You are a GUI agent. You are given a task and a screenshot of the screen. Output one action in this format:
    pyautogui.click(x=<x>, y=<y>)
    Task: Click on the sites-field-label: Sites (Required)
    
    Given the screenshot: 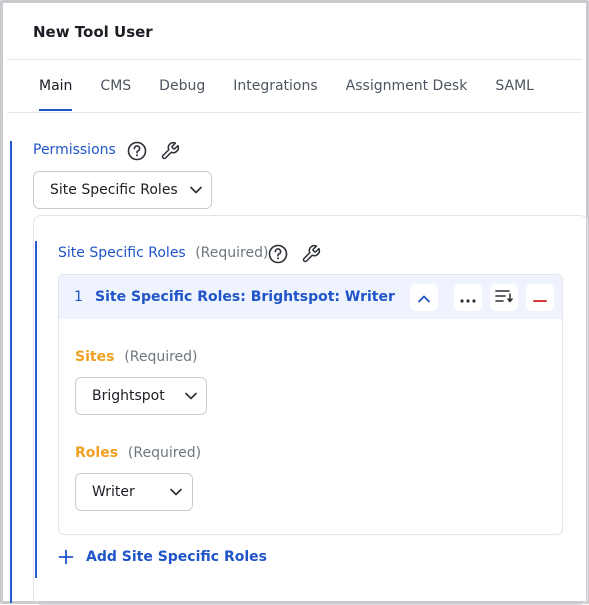 What is the action you would take?
    pyautogui.click(x=136, y=357)
    